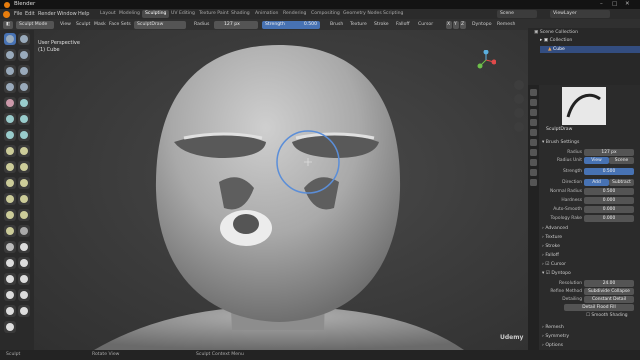 The width and height of the screenshot is (640, 360). Describe the element at coordinates (6, 14) in the screenshot. I see `blender-menu-icon` at that location.